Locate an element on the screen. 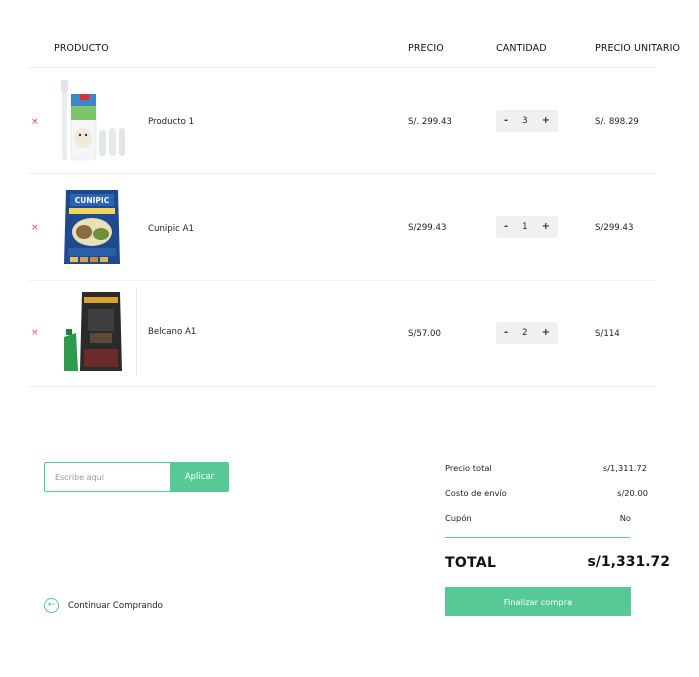 Image resolution: width=699 pixels, height=677 pixels. product-price: S/. 299.43 is located at coordinates (430, 122).